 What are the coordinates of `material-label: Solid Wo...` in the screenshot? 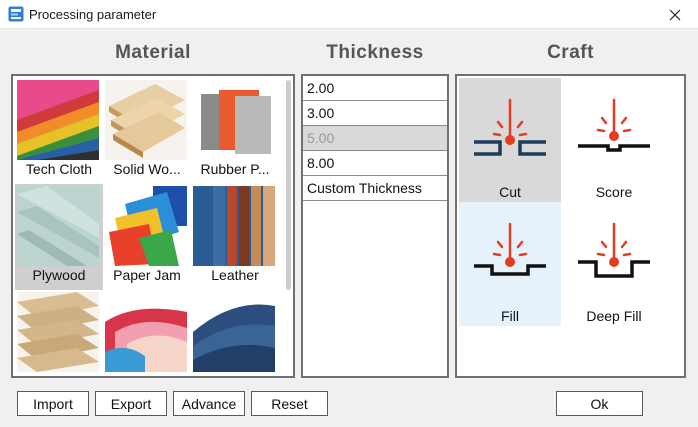 It's located at (147, 169).